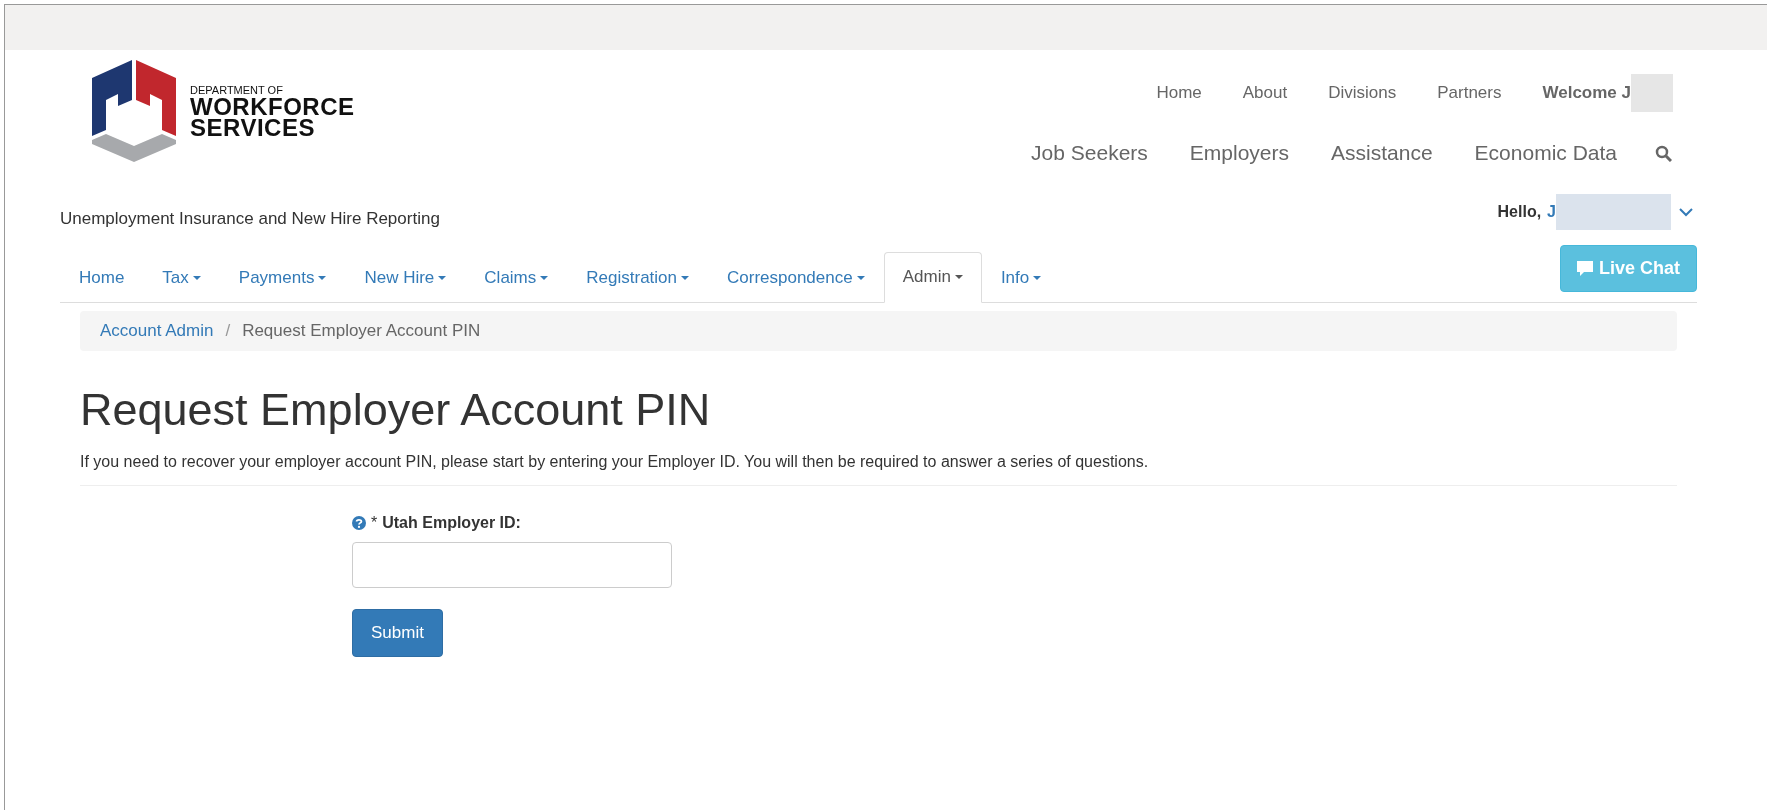  Describe the element at coordinates (1362, 93) in the screenshot. I see `nav-link: Divisions` at that location.